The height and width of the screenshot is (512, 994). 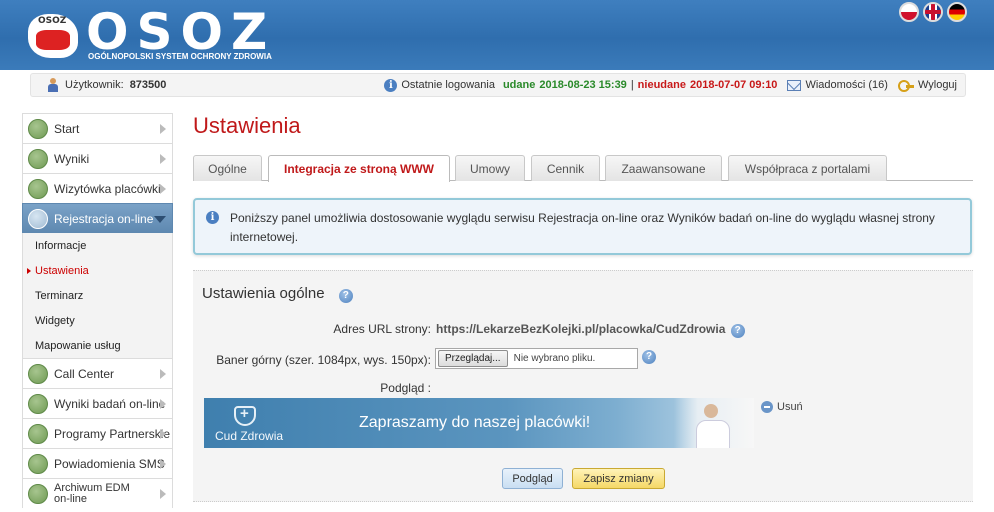 What do you see at coordinates (790, 407) in the screenshot?
I see `remove-label: Usuń` at bounding box center [790, 407].